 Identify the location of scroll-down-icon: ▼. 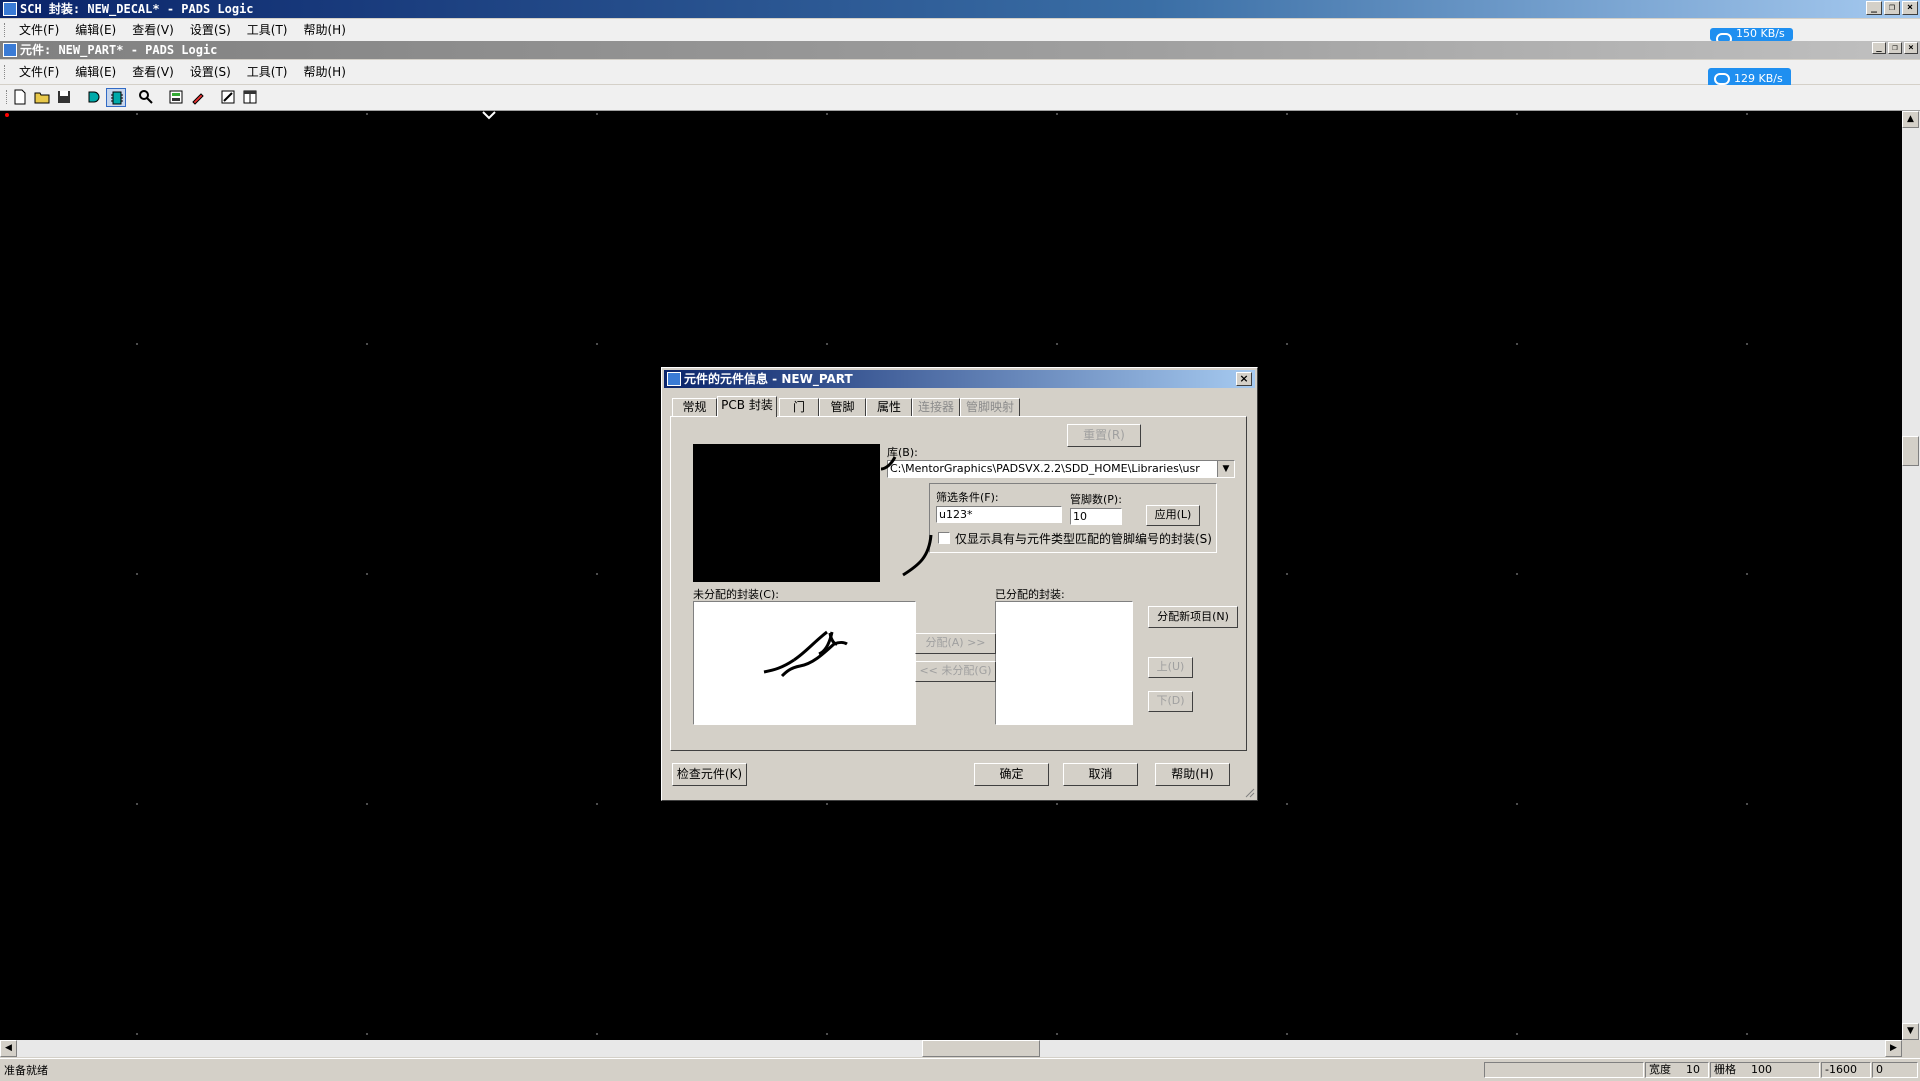
(1910, 1031).